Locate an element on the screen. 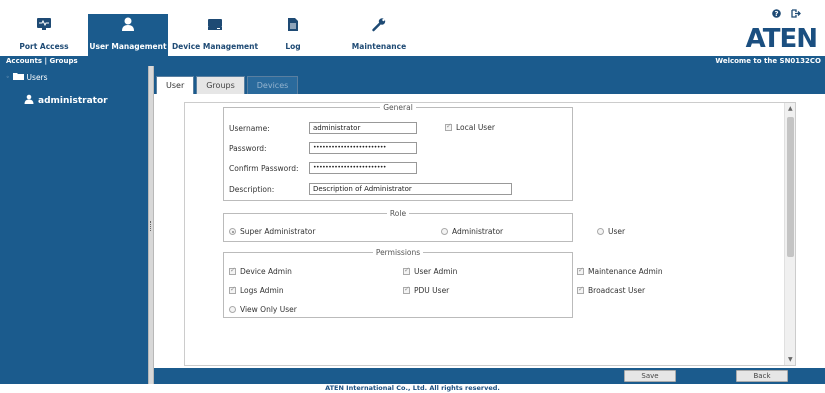 This screenshot has width=825, height=393. role-label: Administrator is located at coordinates (478, 231).